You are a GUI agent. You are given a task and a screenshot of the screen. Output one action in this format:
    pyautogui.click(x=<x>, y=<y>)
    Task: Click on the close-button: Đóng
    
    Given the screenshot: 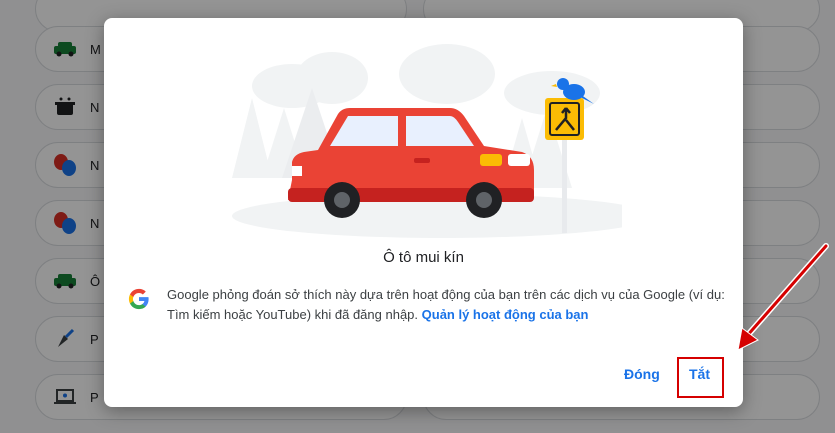 What is the action you would take?
    pyautogui.click(x=642, y=374)
    